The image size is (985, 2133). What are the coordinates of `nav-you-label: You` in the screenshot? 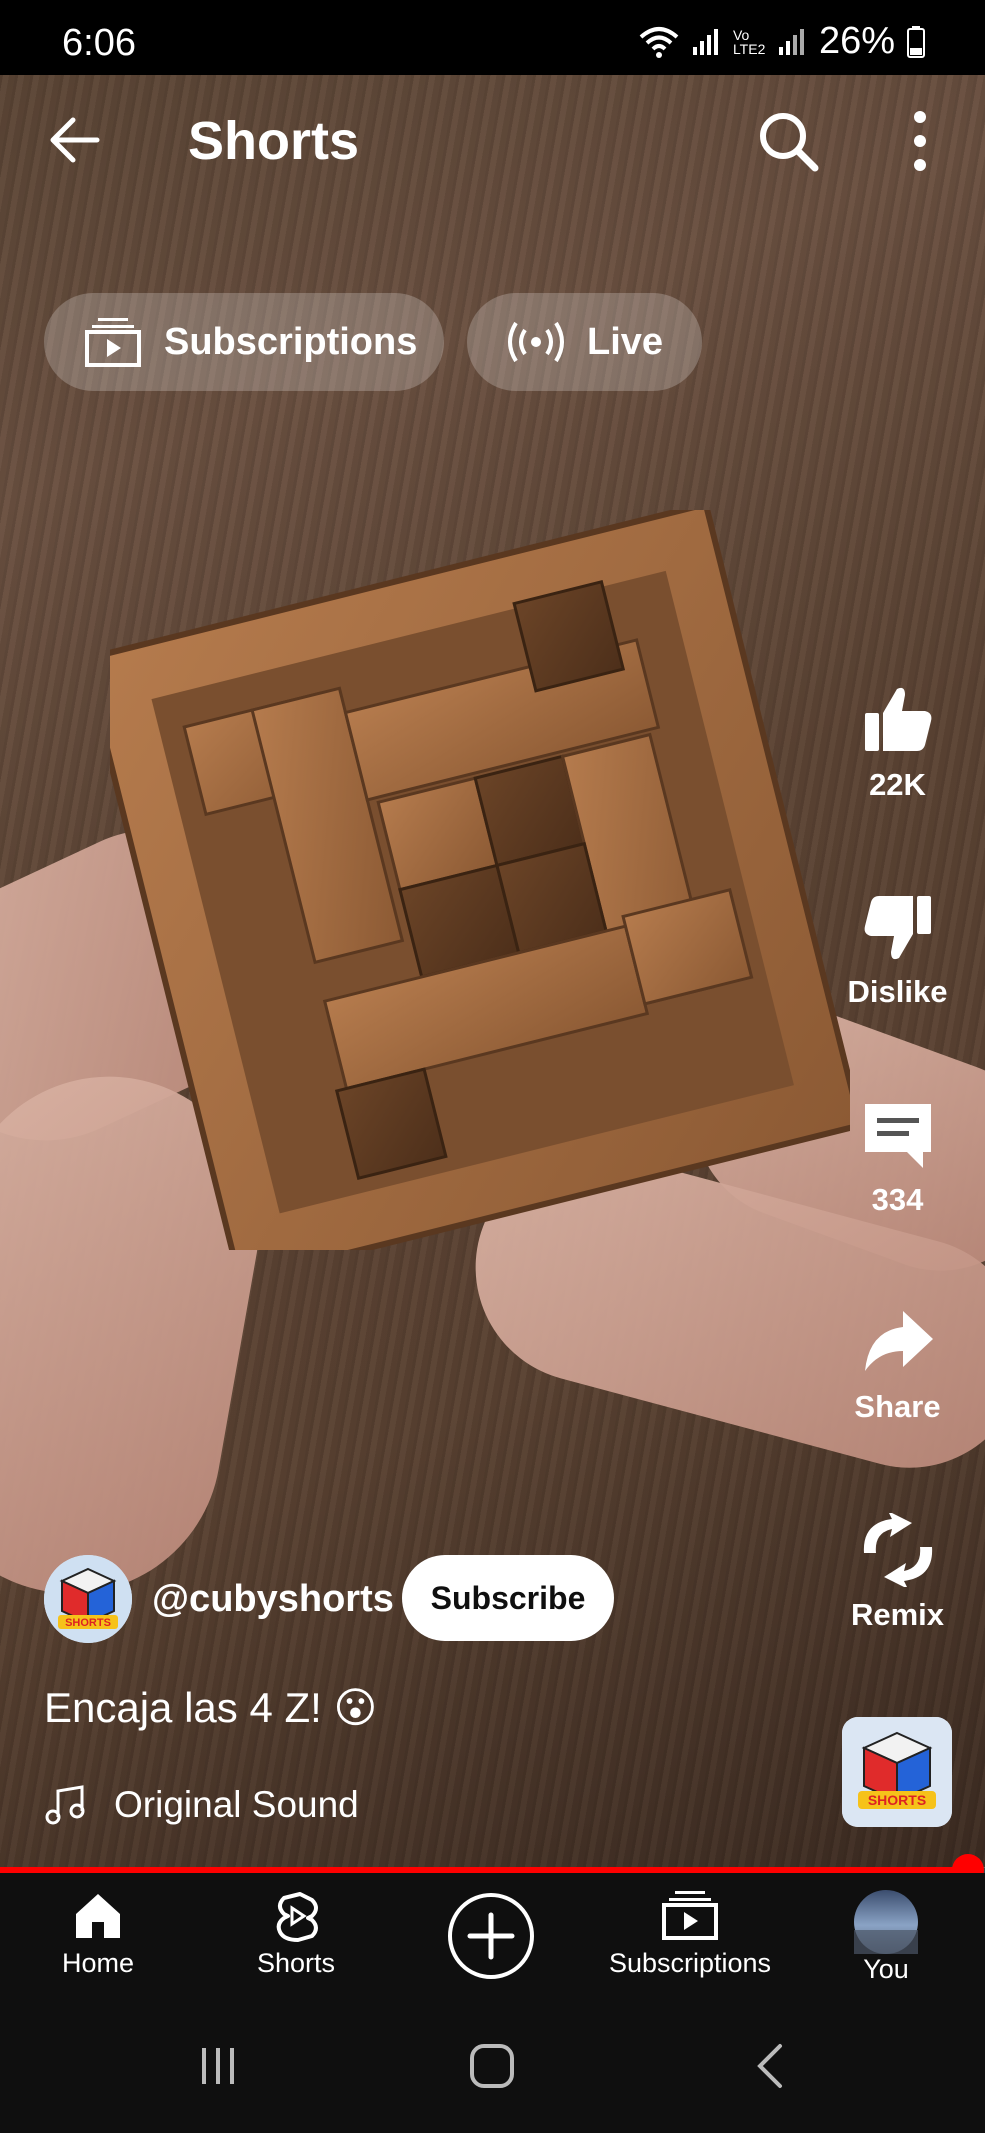 It's located at (886, 1969).